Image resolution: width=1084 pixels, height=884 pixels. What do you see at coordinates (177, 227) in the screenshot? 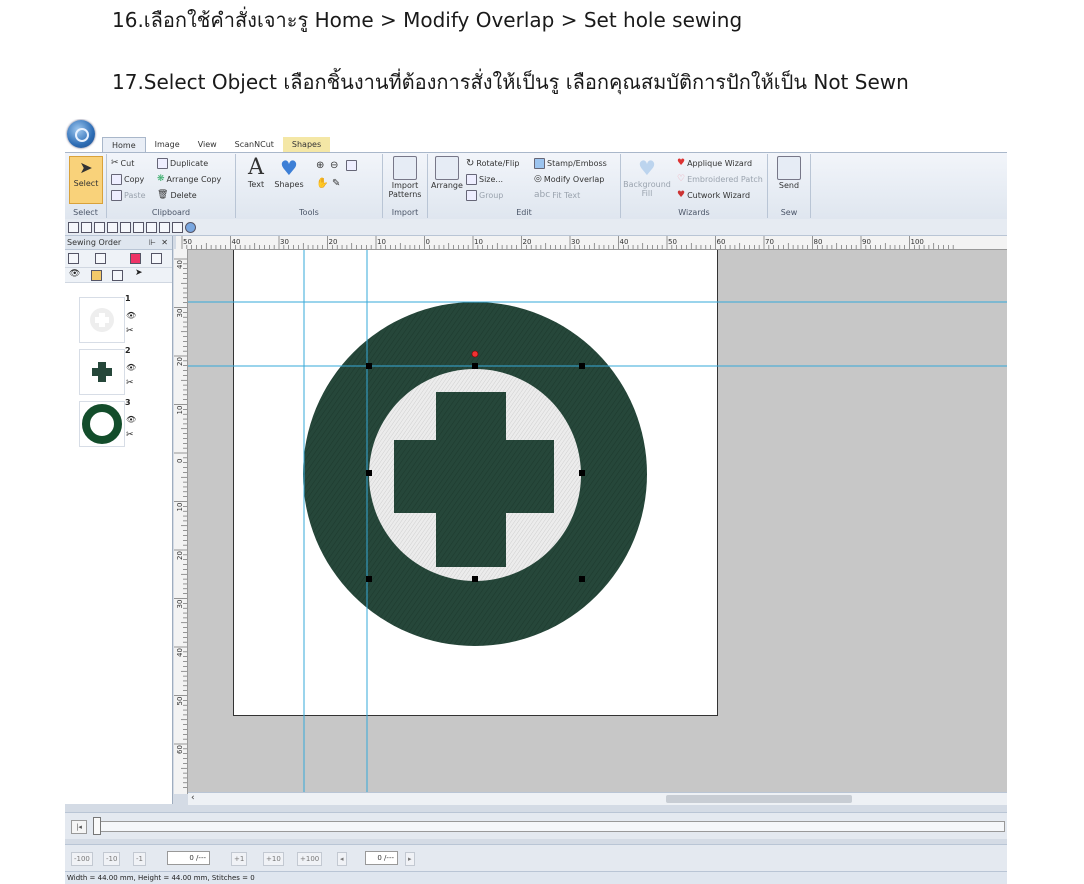
I see `sew-simulator-icon` at bounding box center [177, 227].